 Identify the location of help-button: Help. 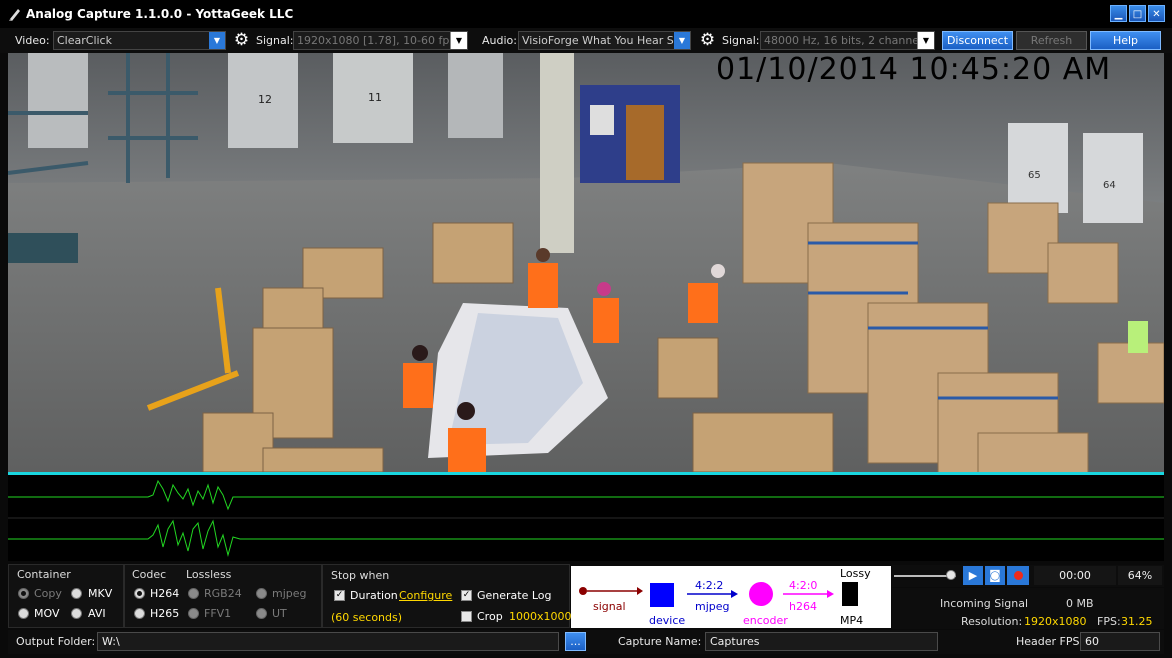
(1125, 40).